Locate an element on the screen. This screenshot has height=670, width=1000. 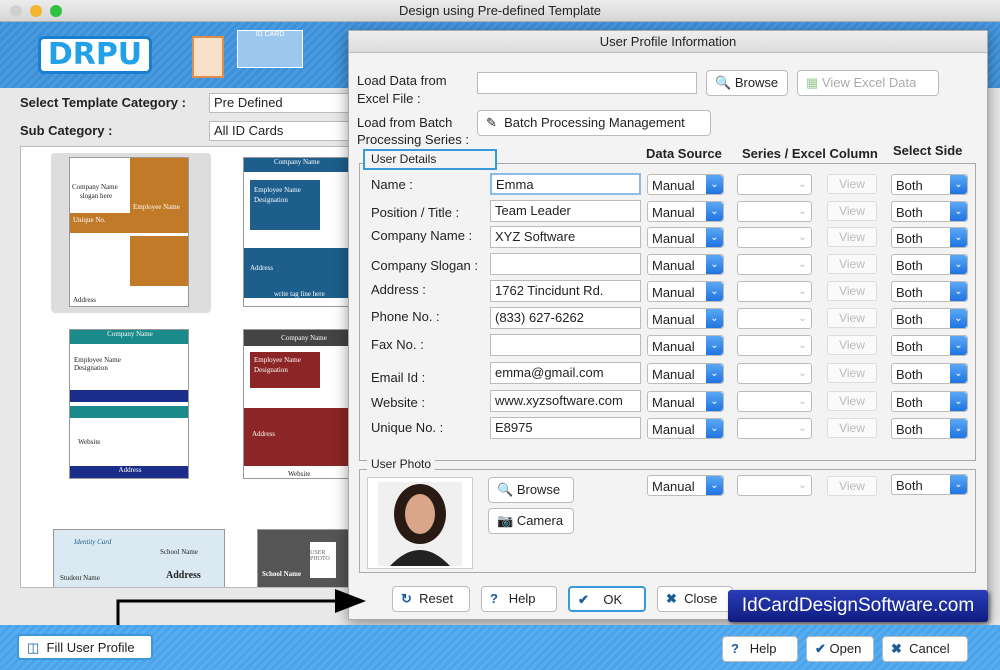
close-button: ✖ Close is located at coordinates (695, 599).